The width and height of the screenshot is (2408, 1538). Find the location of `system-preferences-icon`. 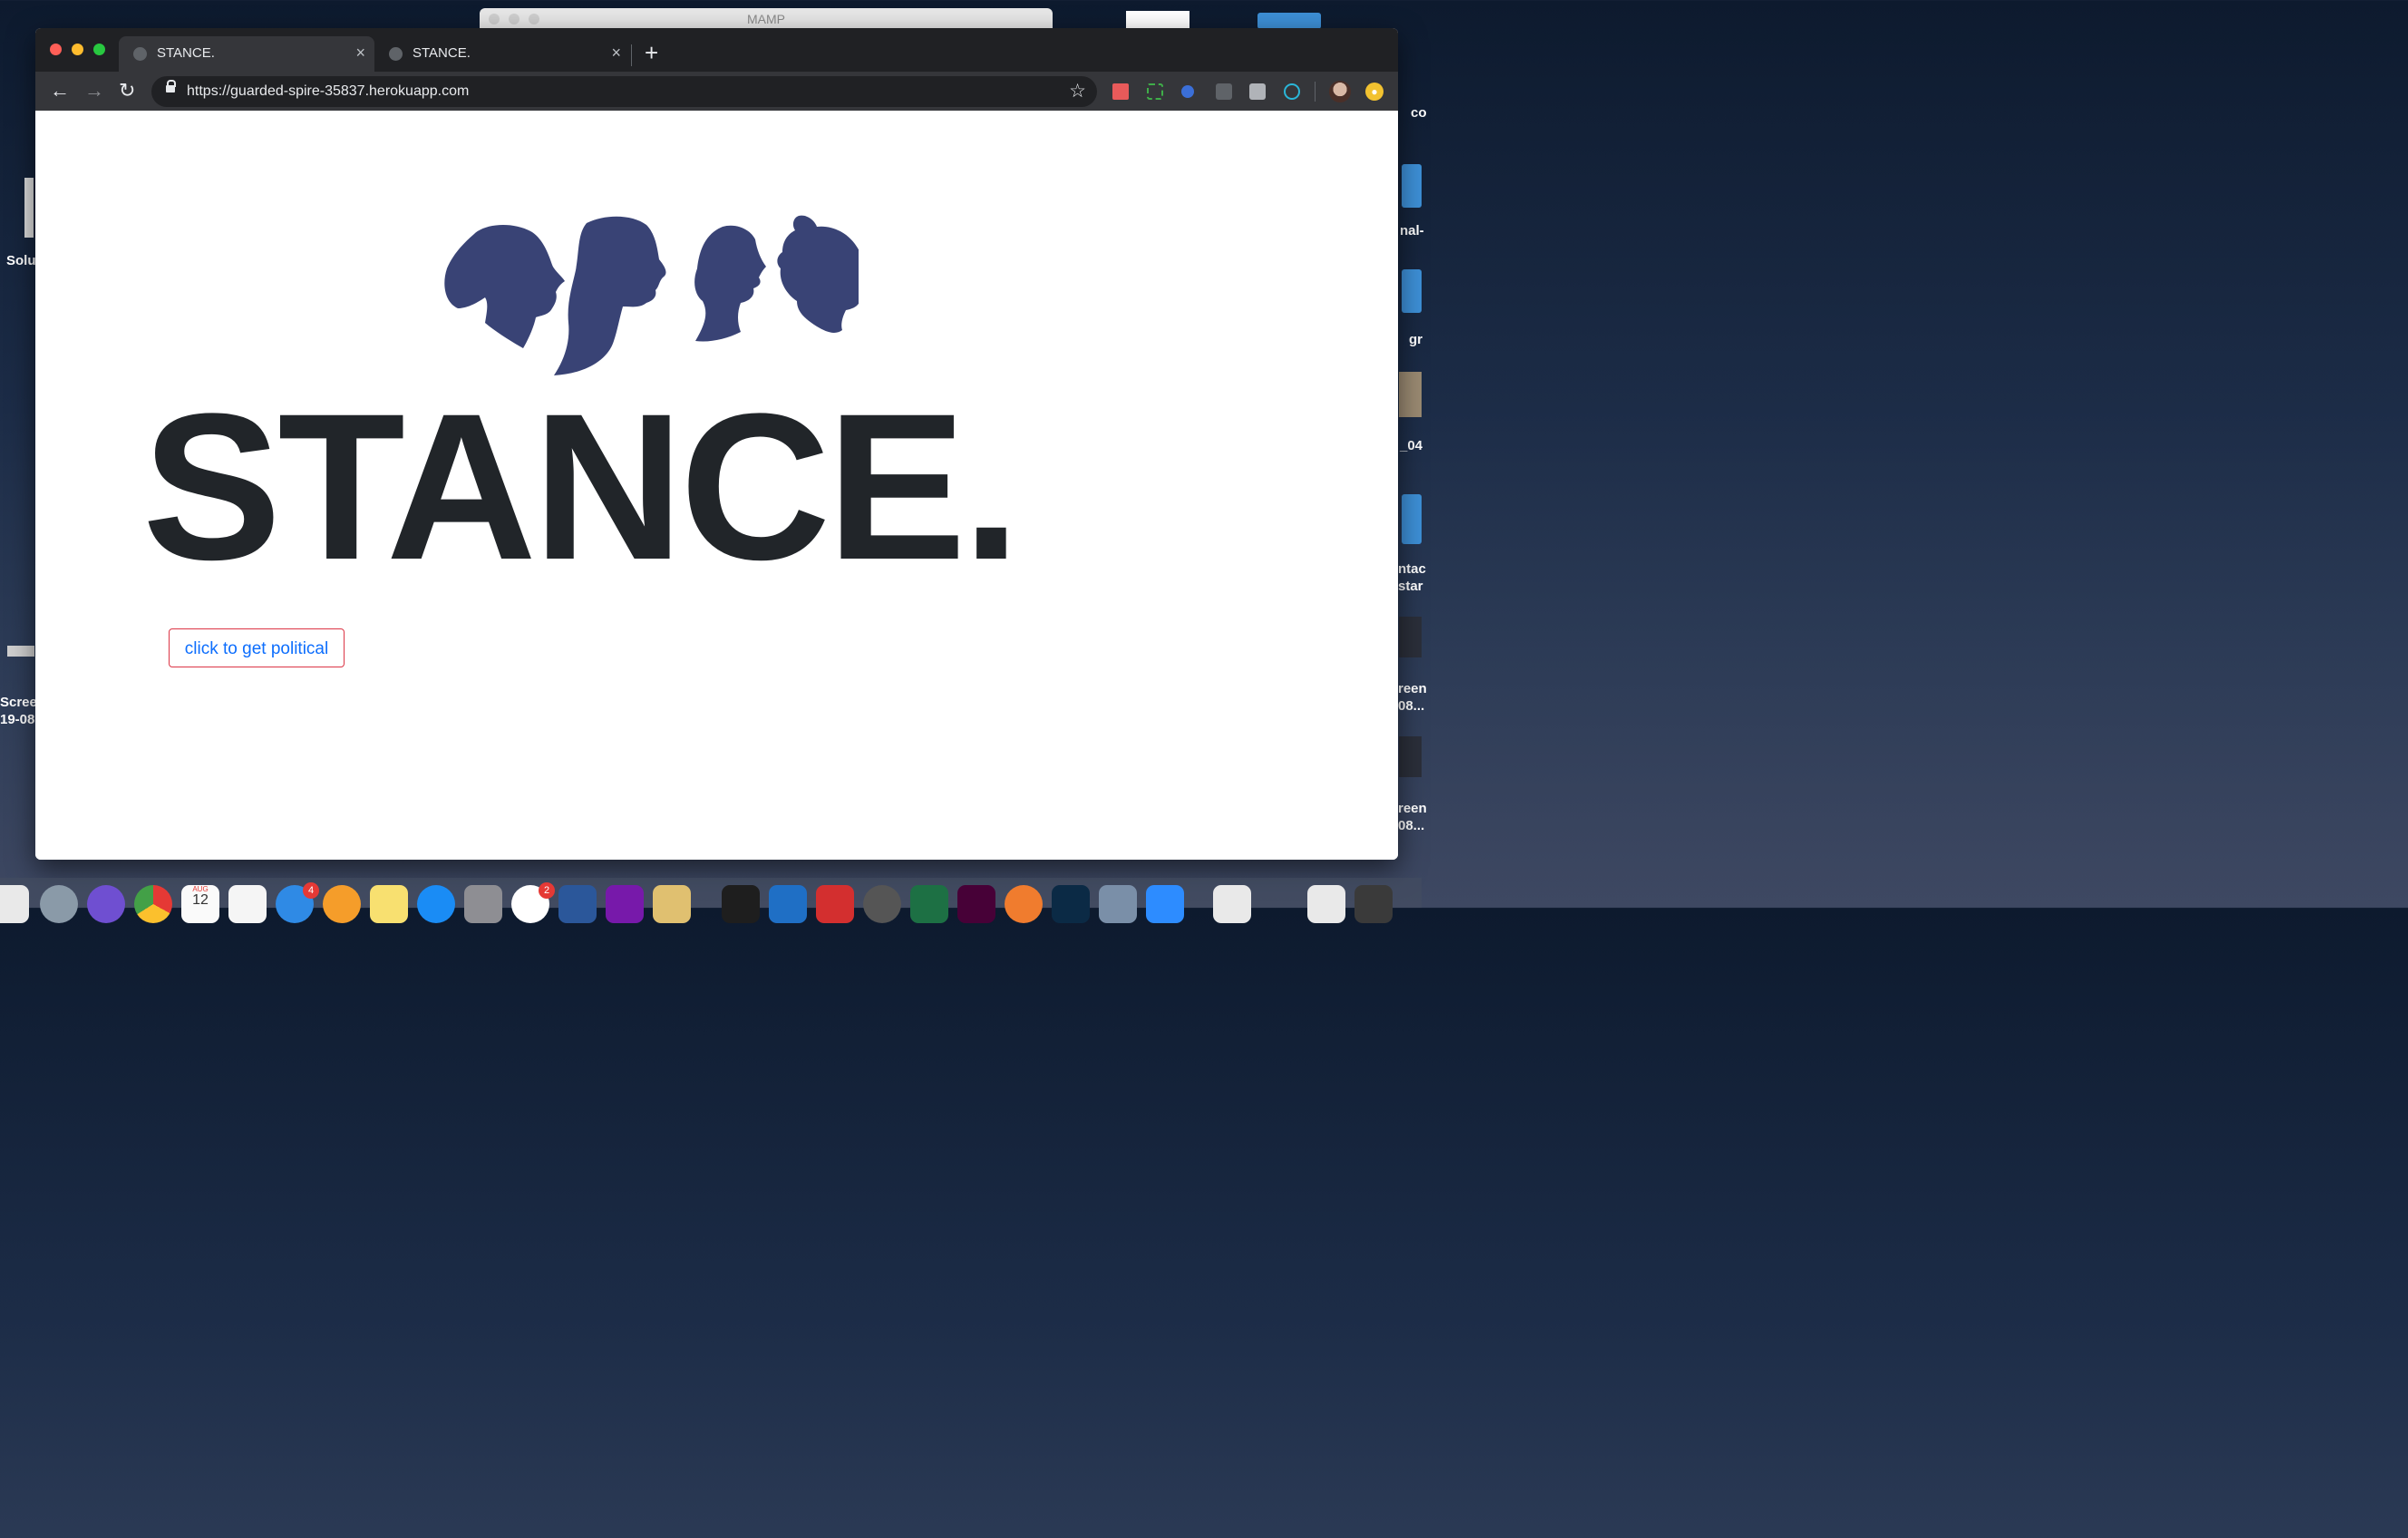

system-preferences-icon is located at coordinates (483, 904).